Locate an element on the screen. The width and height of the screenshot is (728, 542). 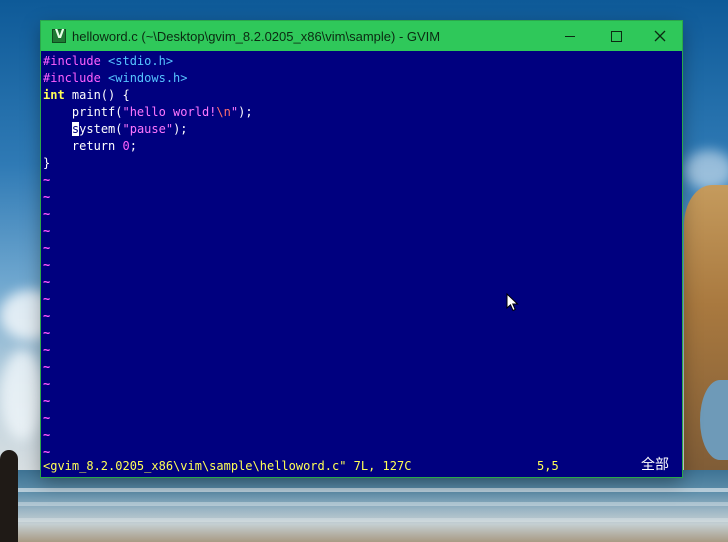
code-line: #include <stdio.h> is located at coordinates (108, 61).